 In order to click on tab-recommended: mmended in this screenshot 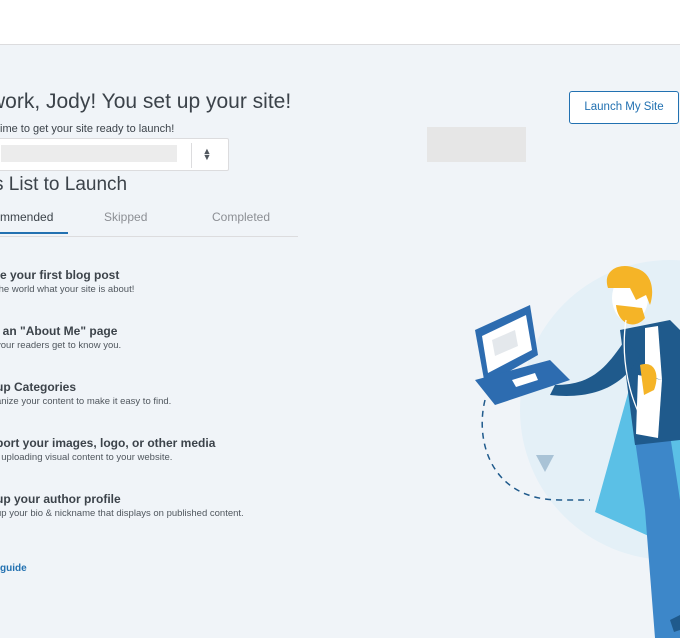, I will do `click(26, 217)`.